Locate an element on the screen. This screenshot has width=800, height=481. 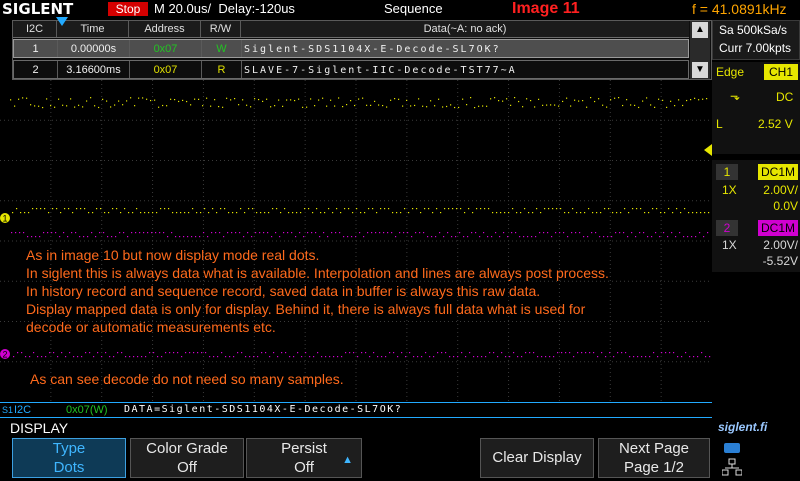
trigger-level-marker is located at coordinates (708, 150).